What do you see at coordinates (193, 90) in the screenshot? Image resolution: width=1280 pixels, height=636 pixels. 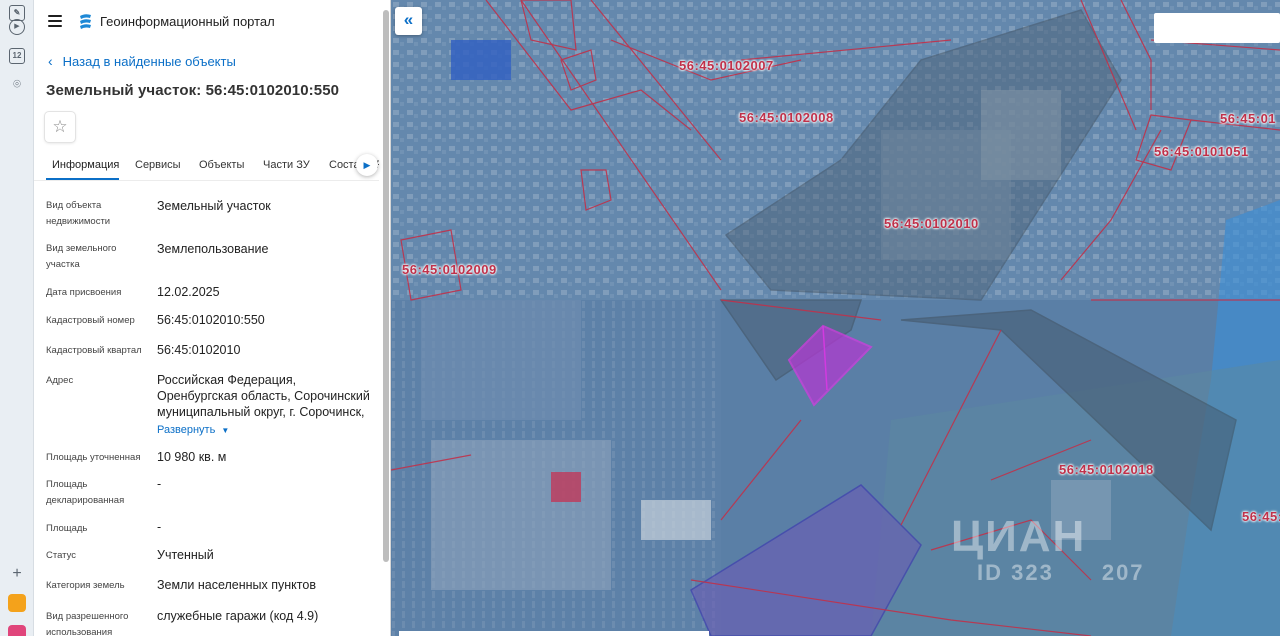 I see `page-title: Земельный участок: 56:45:0102010:550` at bounding box center [193, 90].